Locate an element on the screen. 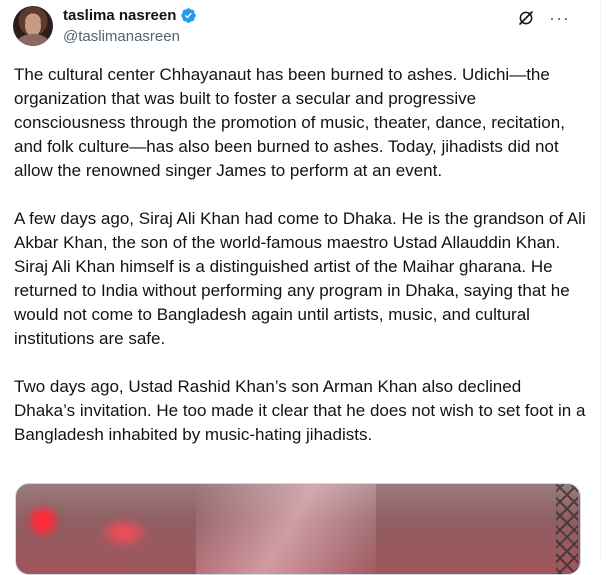 This screenshot has height=575, width=606. light-beam is located at coordinates (286, 529).